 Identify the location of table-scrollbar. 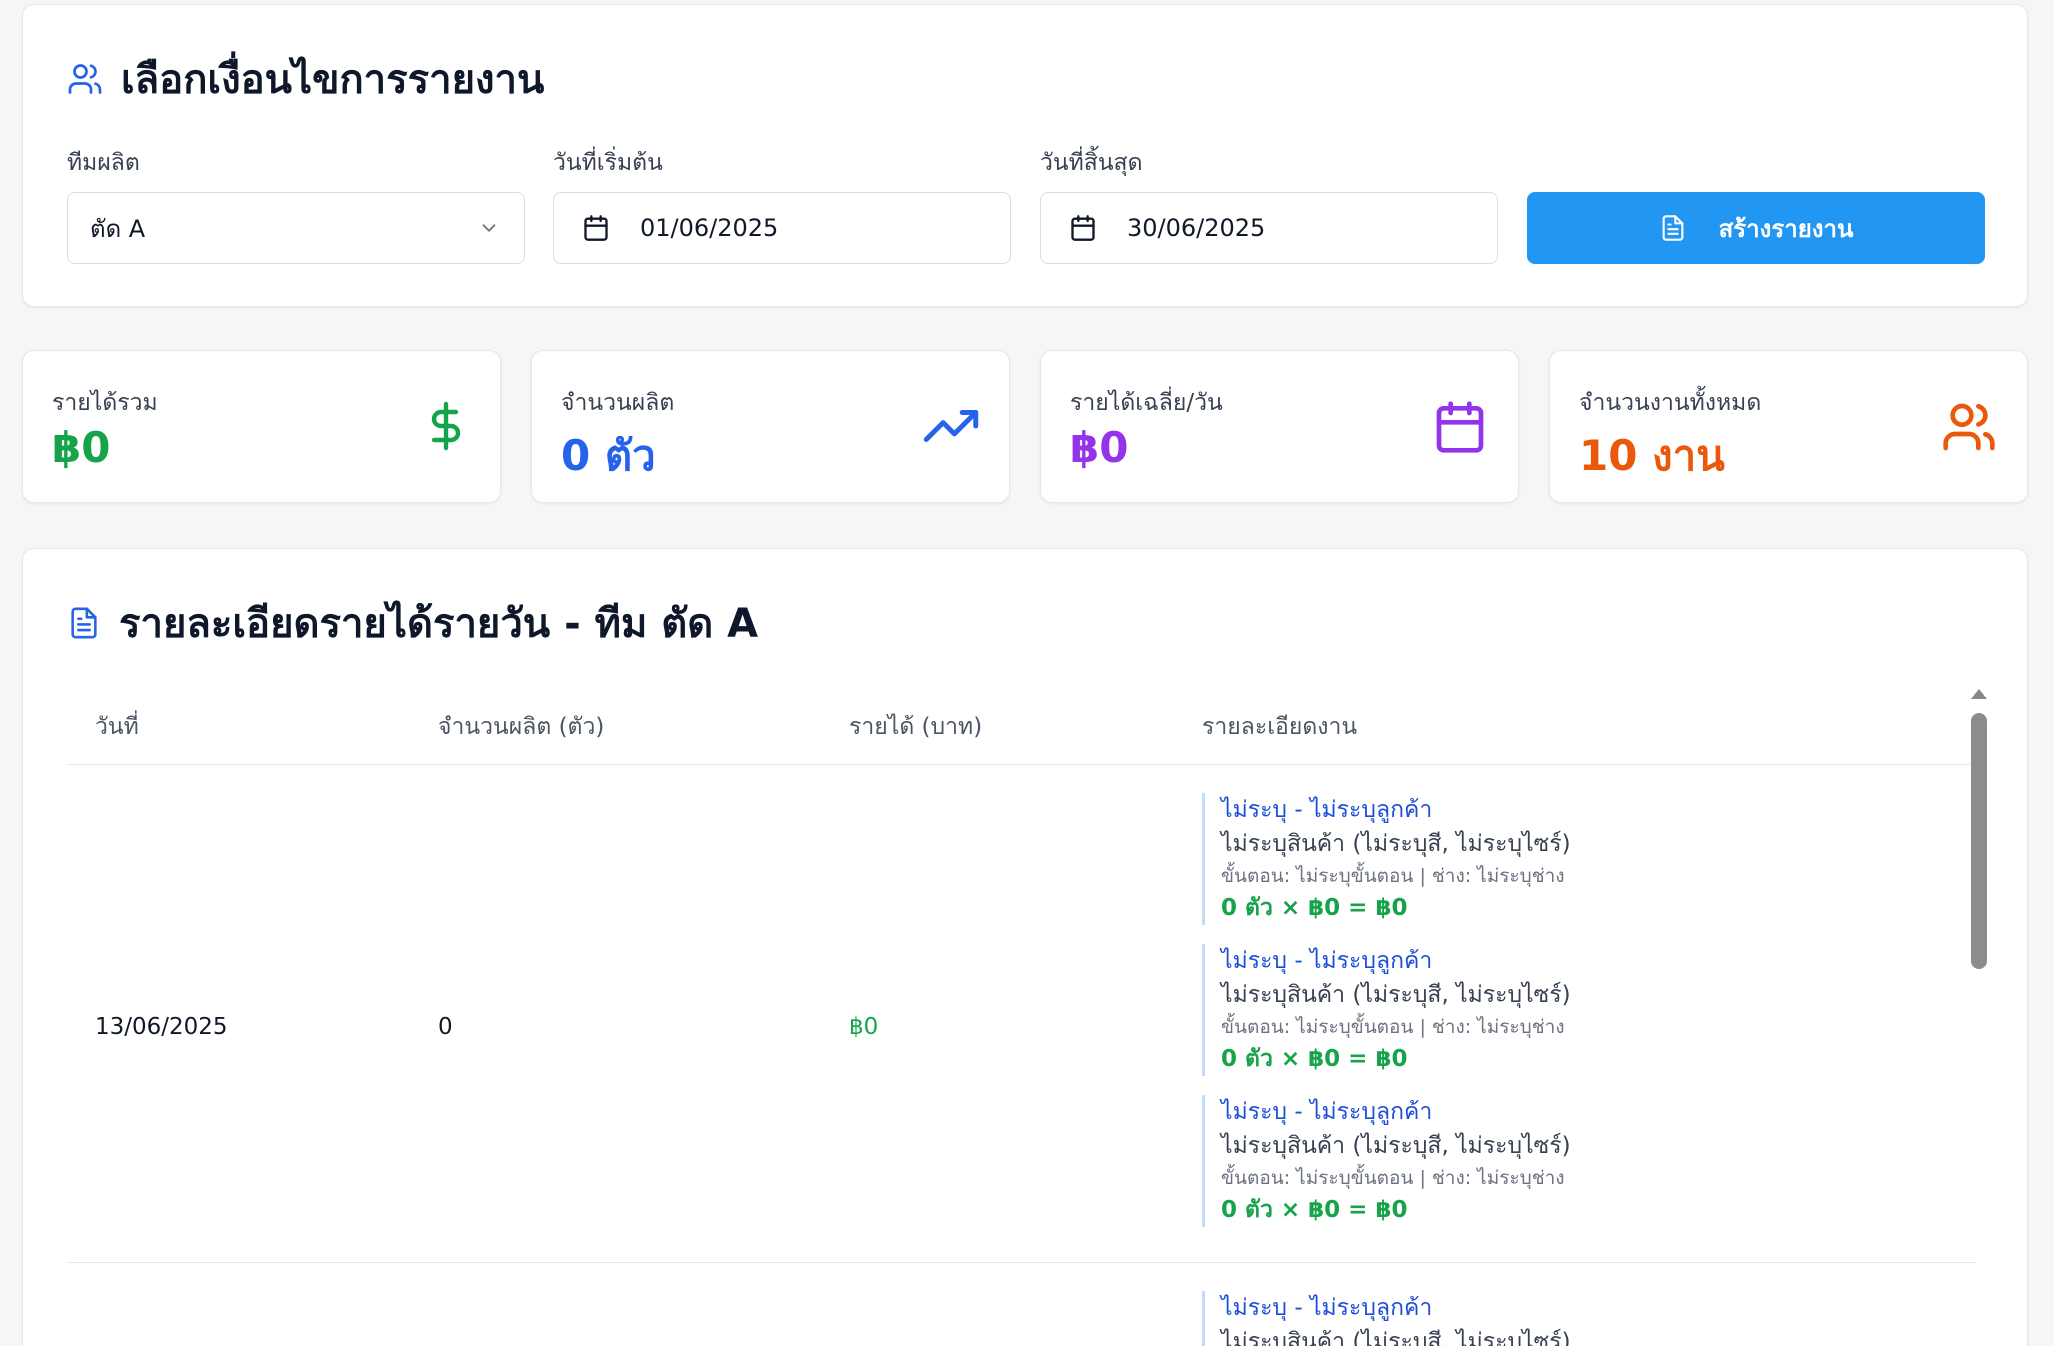
(1978, 1017).